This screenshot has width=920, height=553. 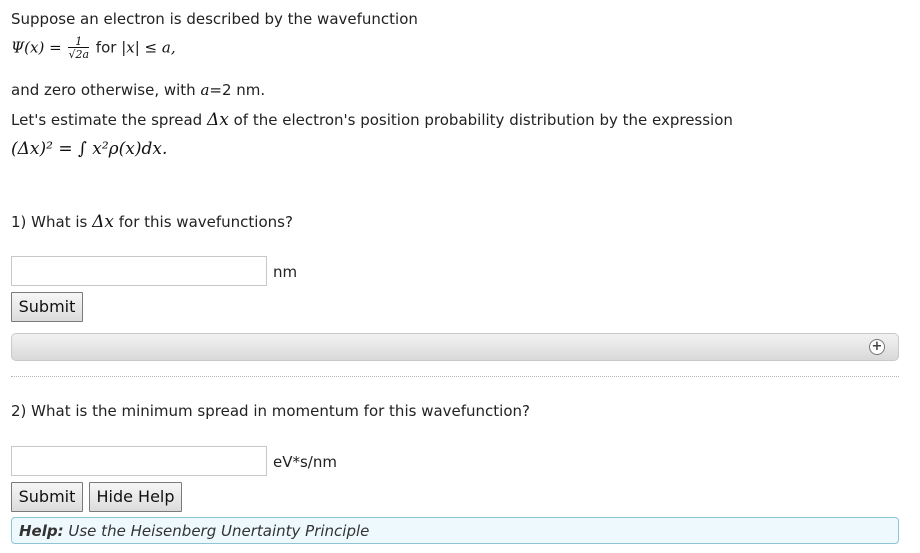 What do you see at coordinates (148, 47) in the screenshot?
I see `condition-math: |x| ≤ a,` at bounding box center [148, 47].